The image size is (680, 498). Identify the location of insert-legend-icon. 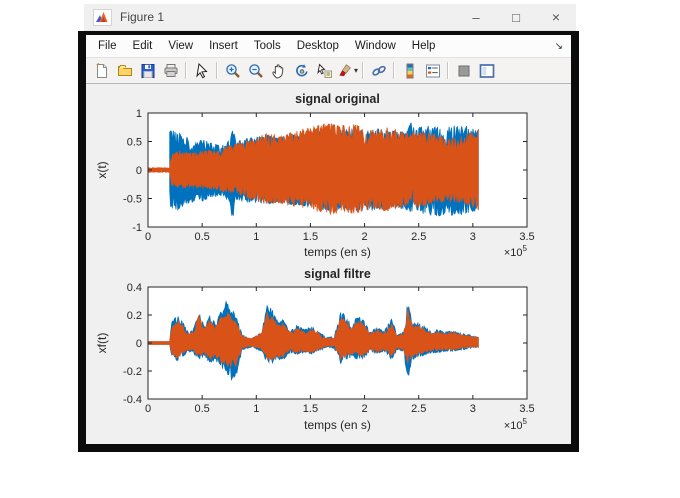
(432, 70).